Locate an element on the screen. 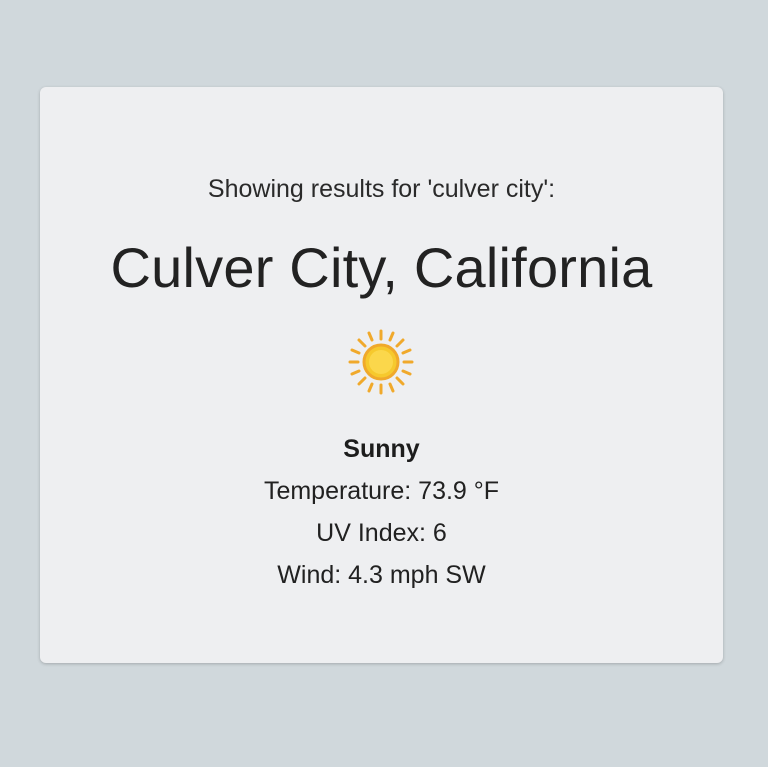 Image resolution: width=768 pixels, height=767 pixels. wind-text: Wind: 4.3 mph SW is located at coordinates (381, 575).